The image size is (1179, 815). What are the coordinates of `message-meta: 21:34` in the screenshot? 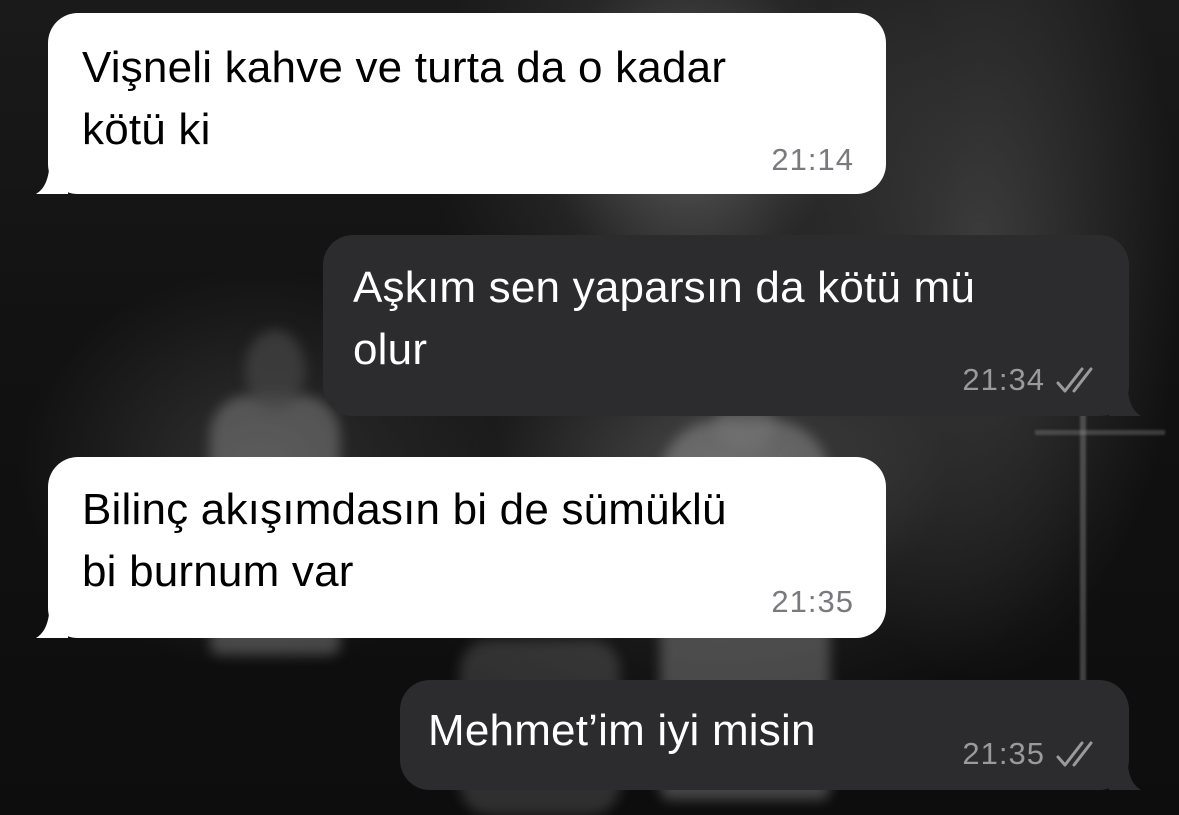 It's located at (1031, 380).